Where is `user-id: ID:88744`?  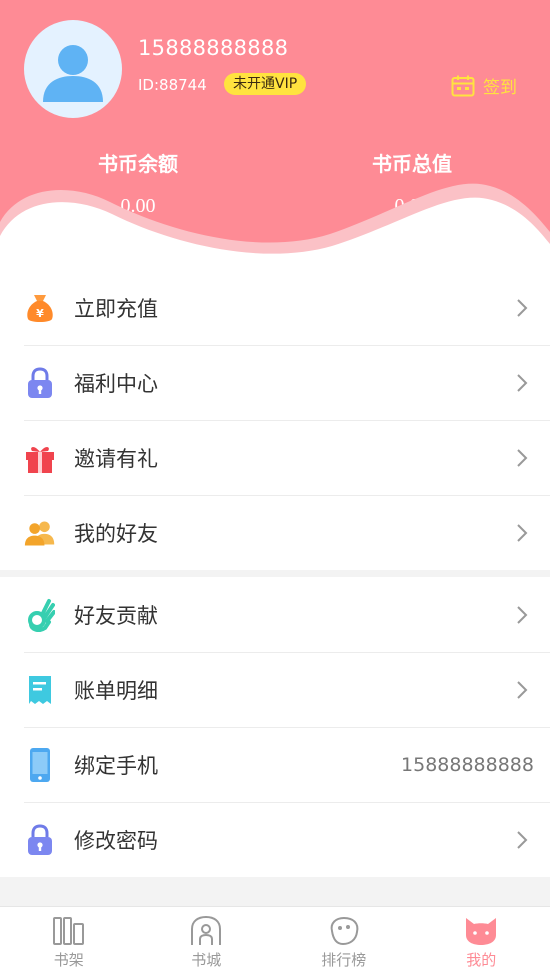 user-id: ID:88744 is located at coordinates (172, 85).